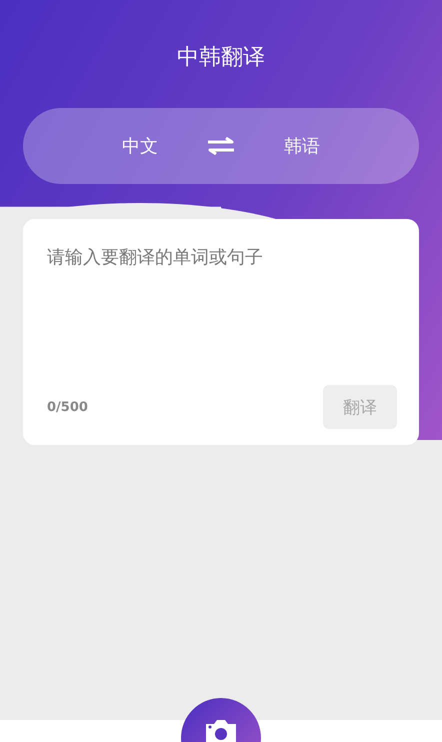 This screenshot has height=742, width=442. What do you see at coordinates (221, 58) in the screenshot?
I see `page-title: 中韩翻译` at bounding box center [221, 58].